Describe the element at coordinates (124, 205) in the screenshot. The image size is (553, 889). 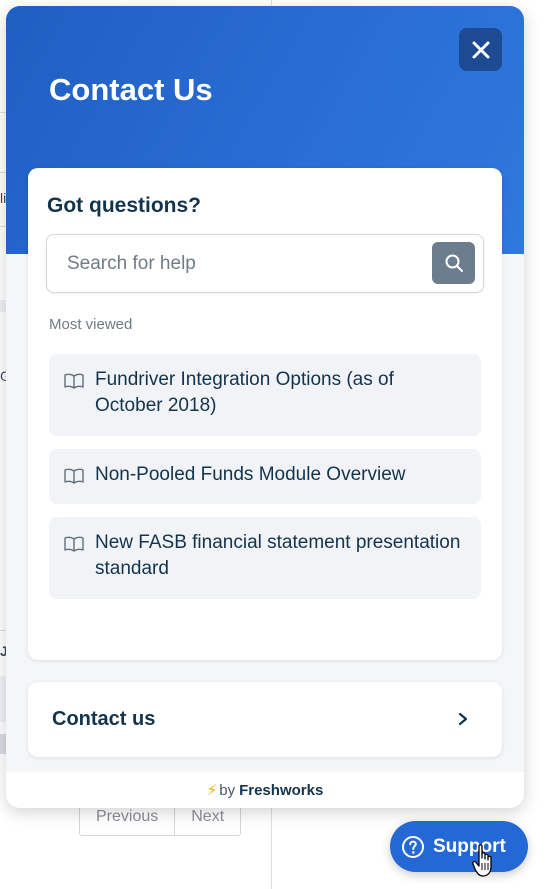
I see `card-title: Got questions?` at that location.